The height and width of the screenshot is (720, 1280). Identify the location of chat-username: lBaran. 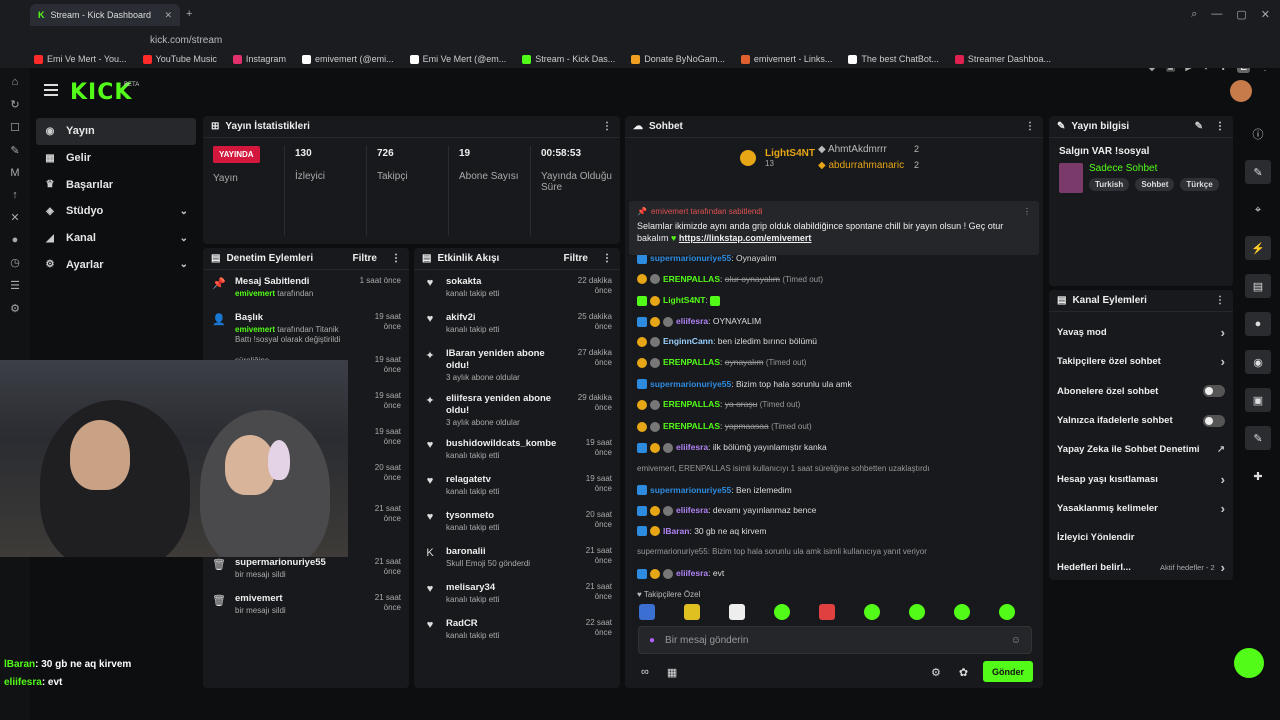
(676, 531).